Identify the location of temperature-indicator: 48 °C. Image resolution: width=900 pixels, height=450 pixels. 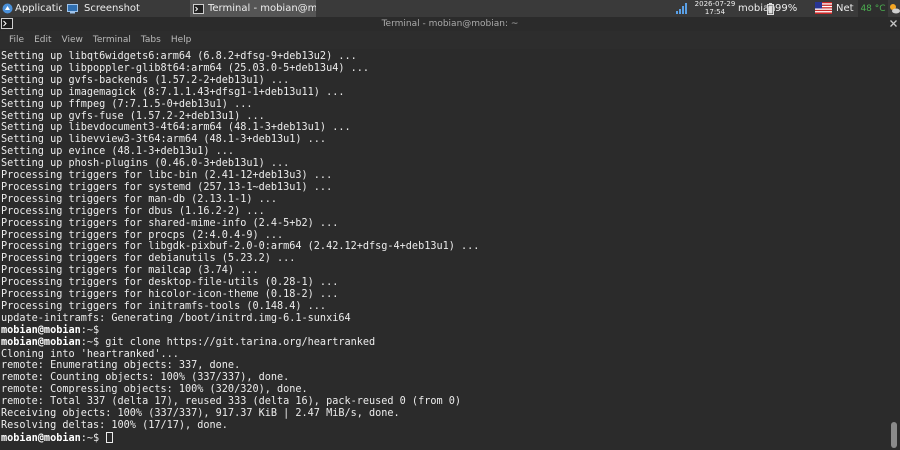
(873, 8).